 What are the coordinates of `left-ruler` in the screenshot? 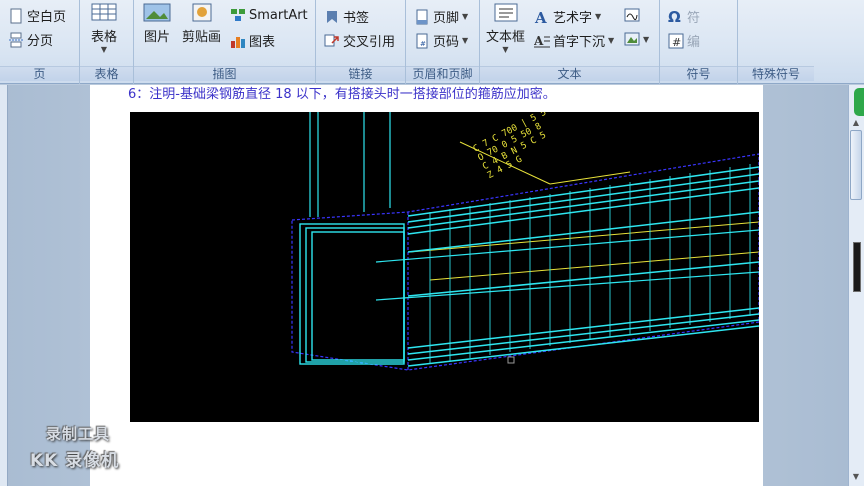 It's located at (4, 285).